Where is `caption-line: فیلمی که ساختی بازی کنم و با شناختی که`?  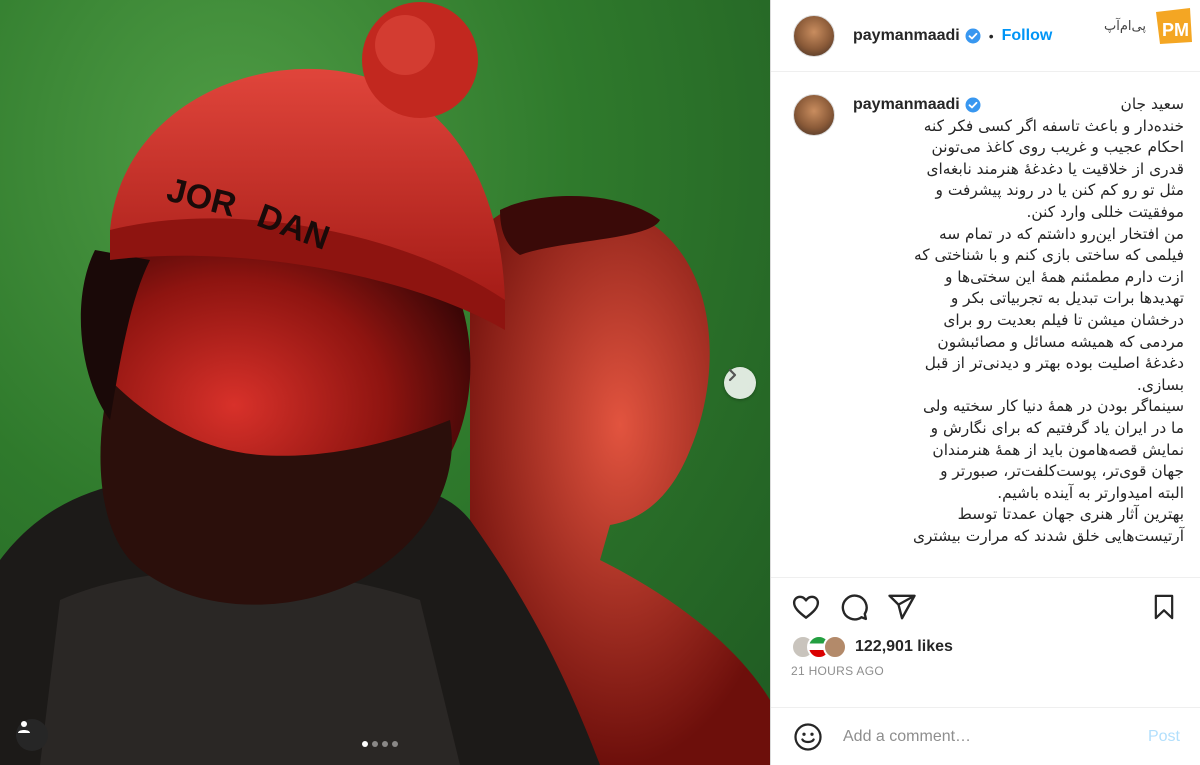
caption-line: فیلمی که ساختی بازی کنم و با شناختی که is located at coordinates (1049, 255).